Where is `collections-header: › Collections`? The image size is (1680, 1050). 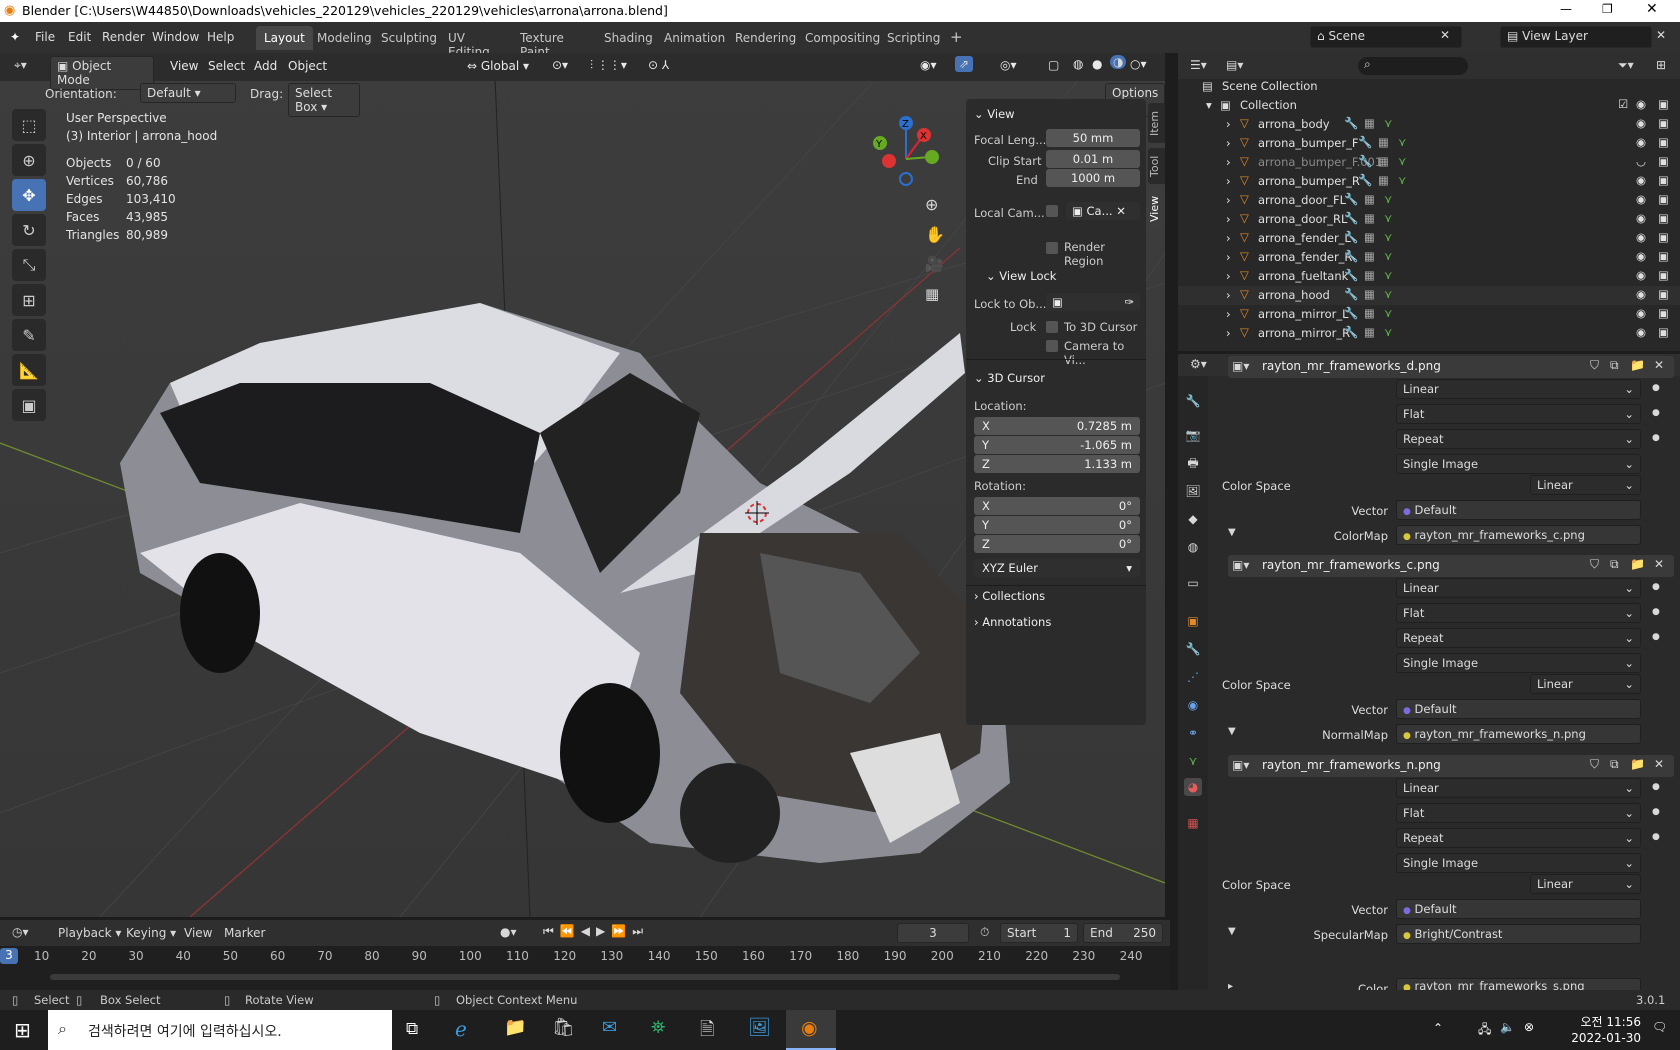 collections-header: › Collections is located at coordinates (1009, 596).